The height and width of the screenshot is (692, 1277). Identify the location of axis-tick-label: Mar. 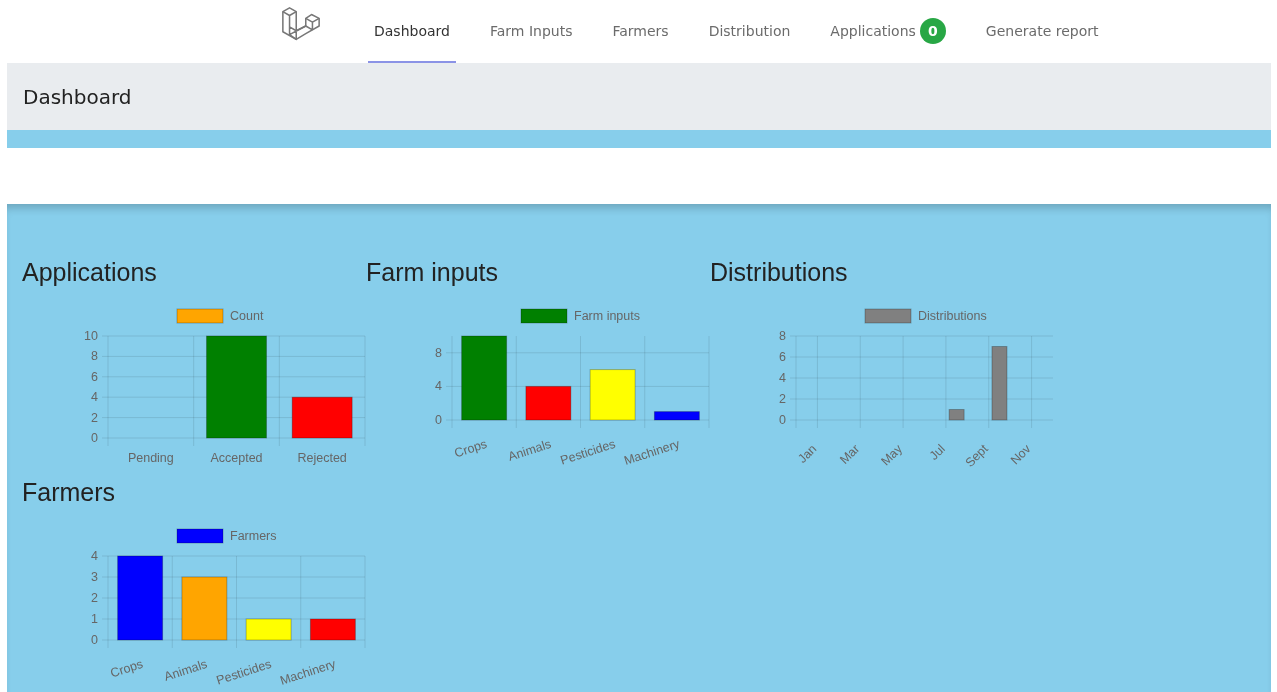
(850, 454).